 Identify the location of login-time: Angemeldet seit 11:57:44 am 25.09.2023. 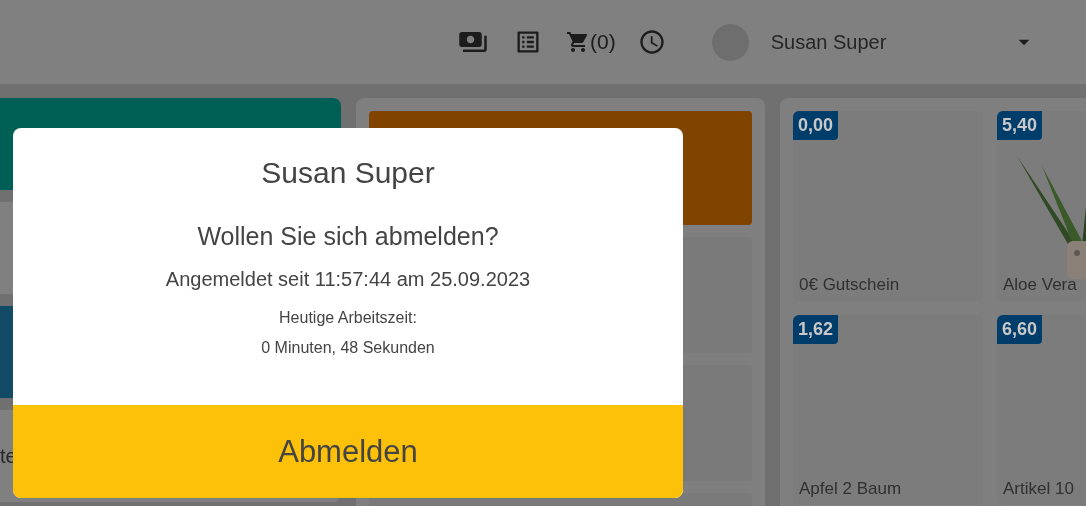
(348, 279).